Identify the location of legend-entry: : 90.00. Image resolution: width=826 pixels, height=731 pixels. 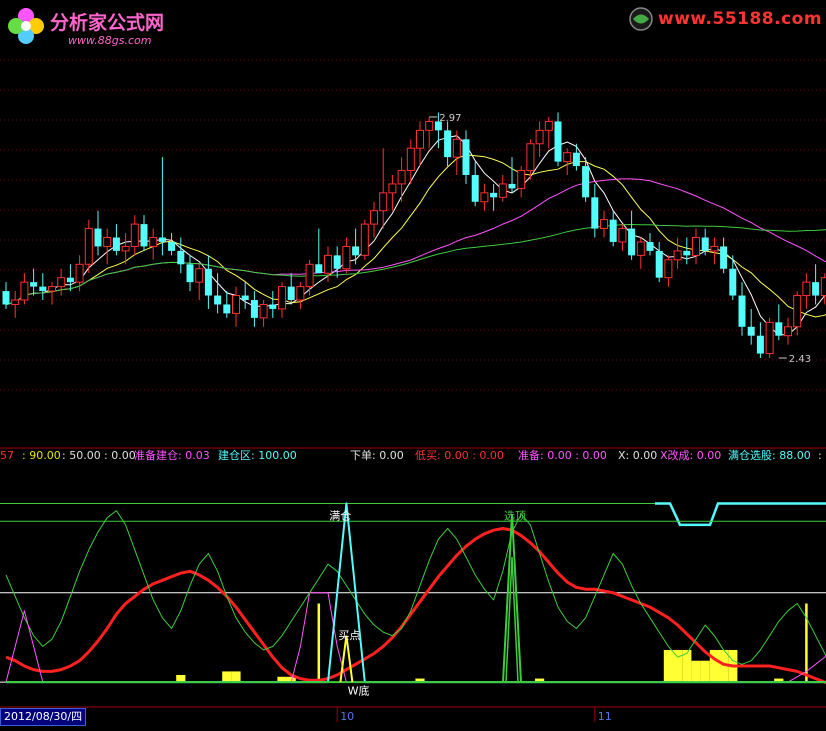
(41, 455).